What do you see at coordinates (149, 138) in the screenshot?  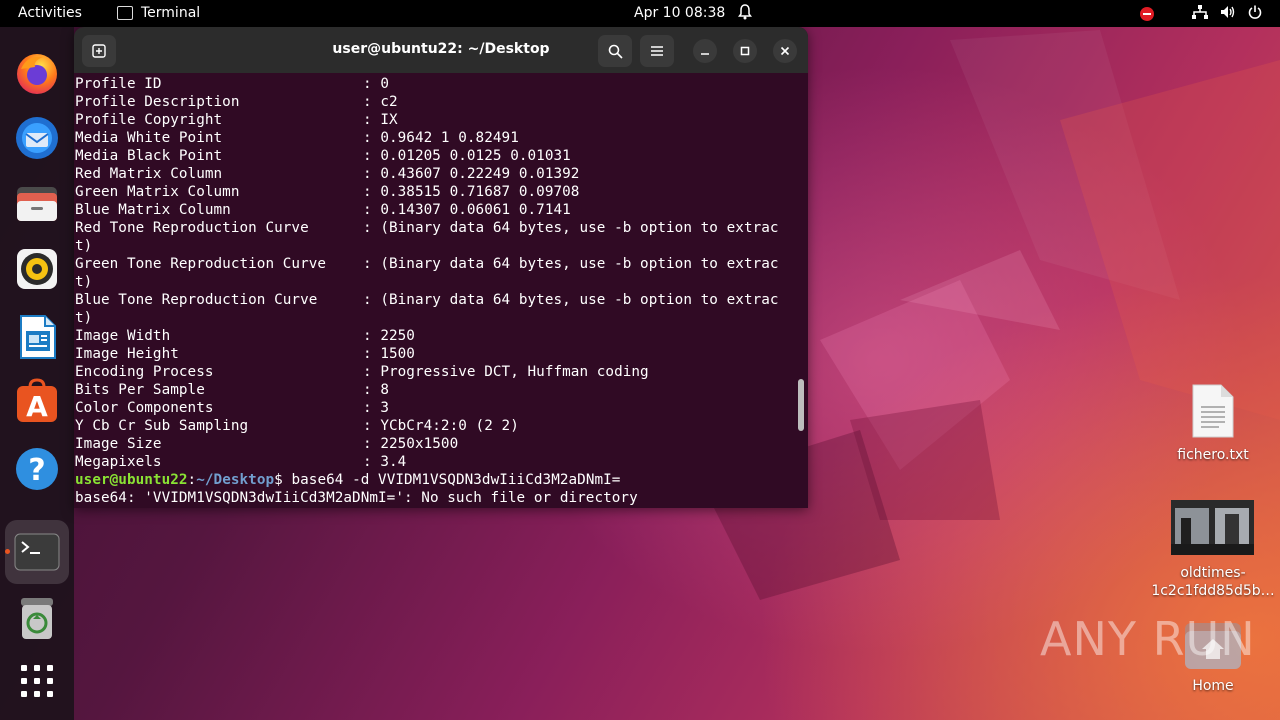 I see `exif-key: Media White Point` at bounding box center [149, 138].